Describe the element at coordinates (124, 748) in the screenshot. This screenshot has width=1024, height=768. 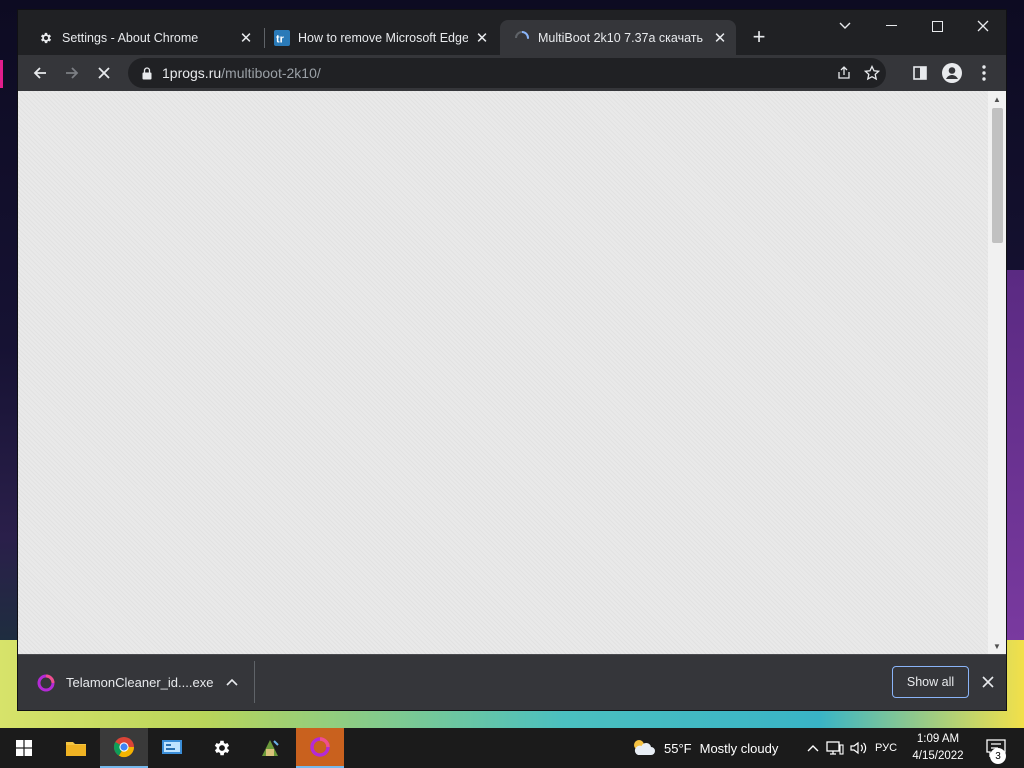
I see `chrome-taskbar-icon` at that location.